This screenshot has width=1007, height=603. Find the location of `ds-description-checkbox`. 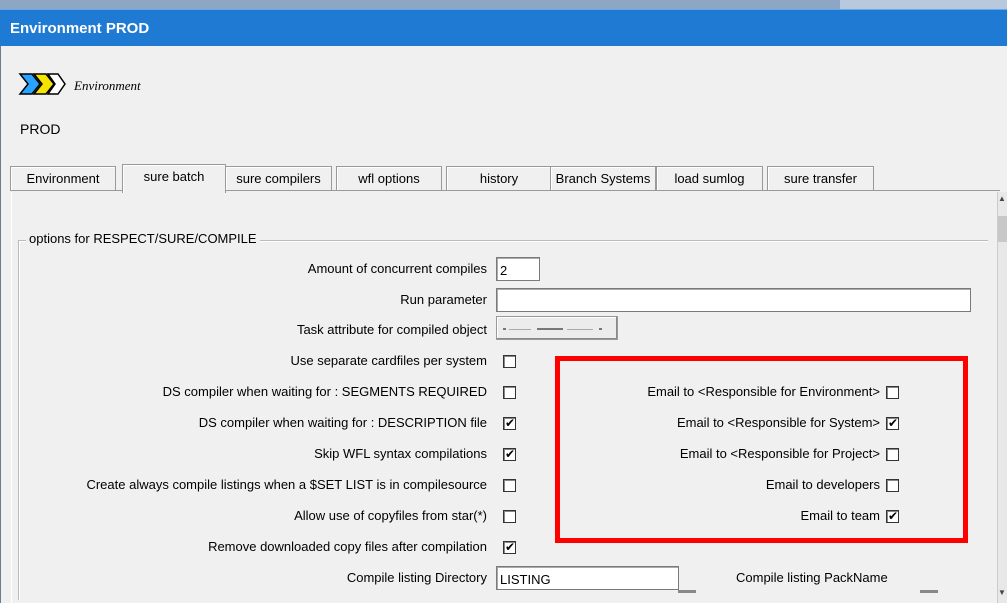

ds-description-checkbox is located at coordinates (509, 423).